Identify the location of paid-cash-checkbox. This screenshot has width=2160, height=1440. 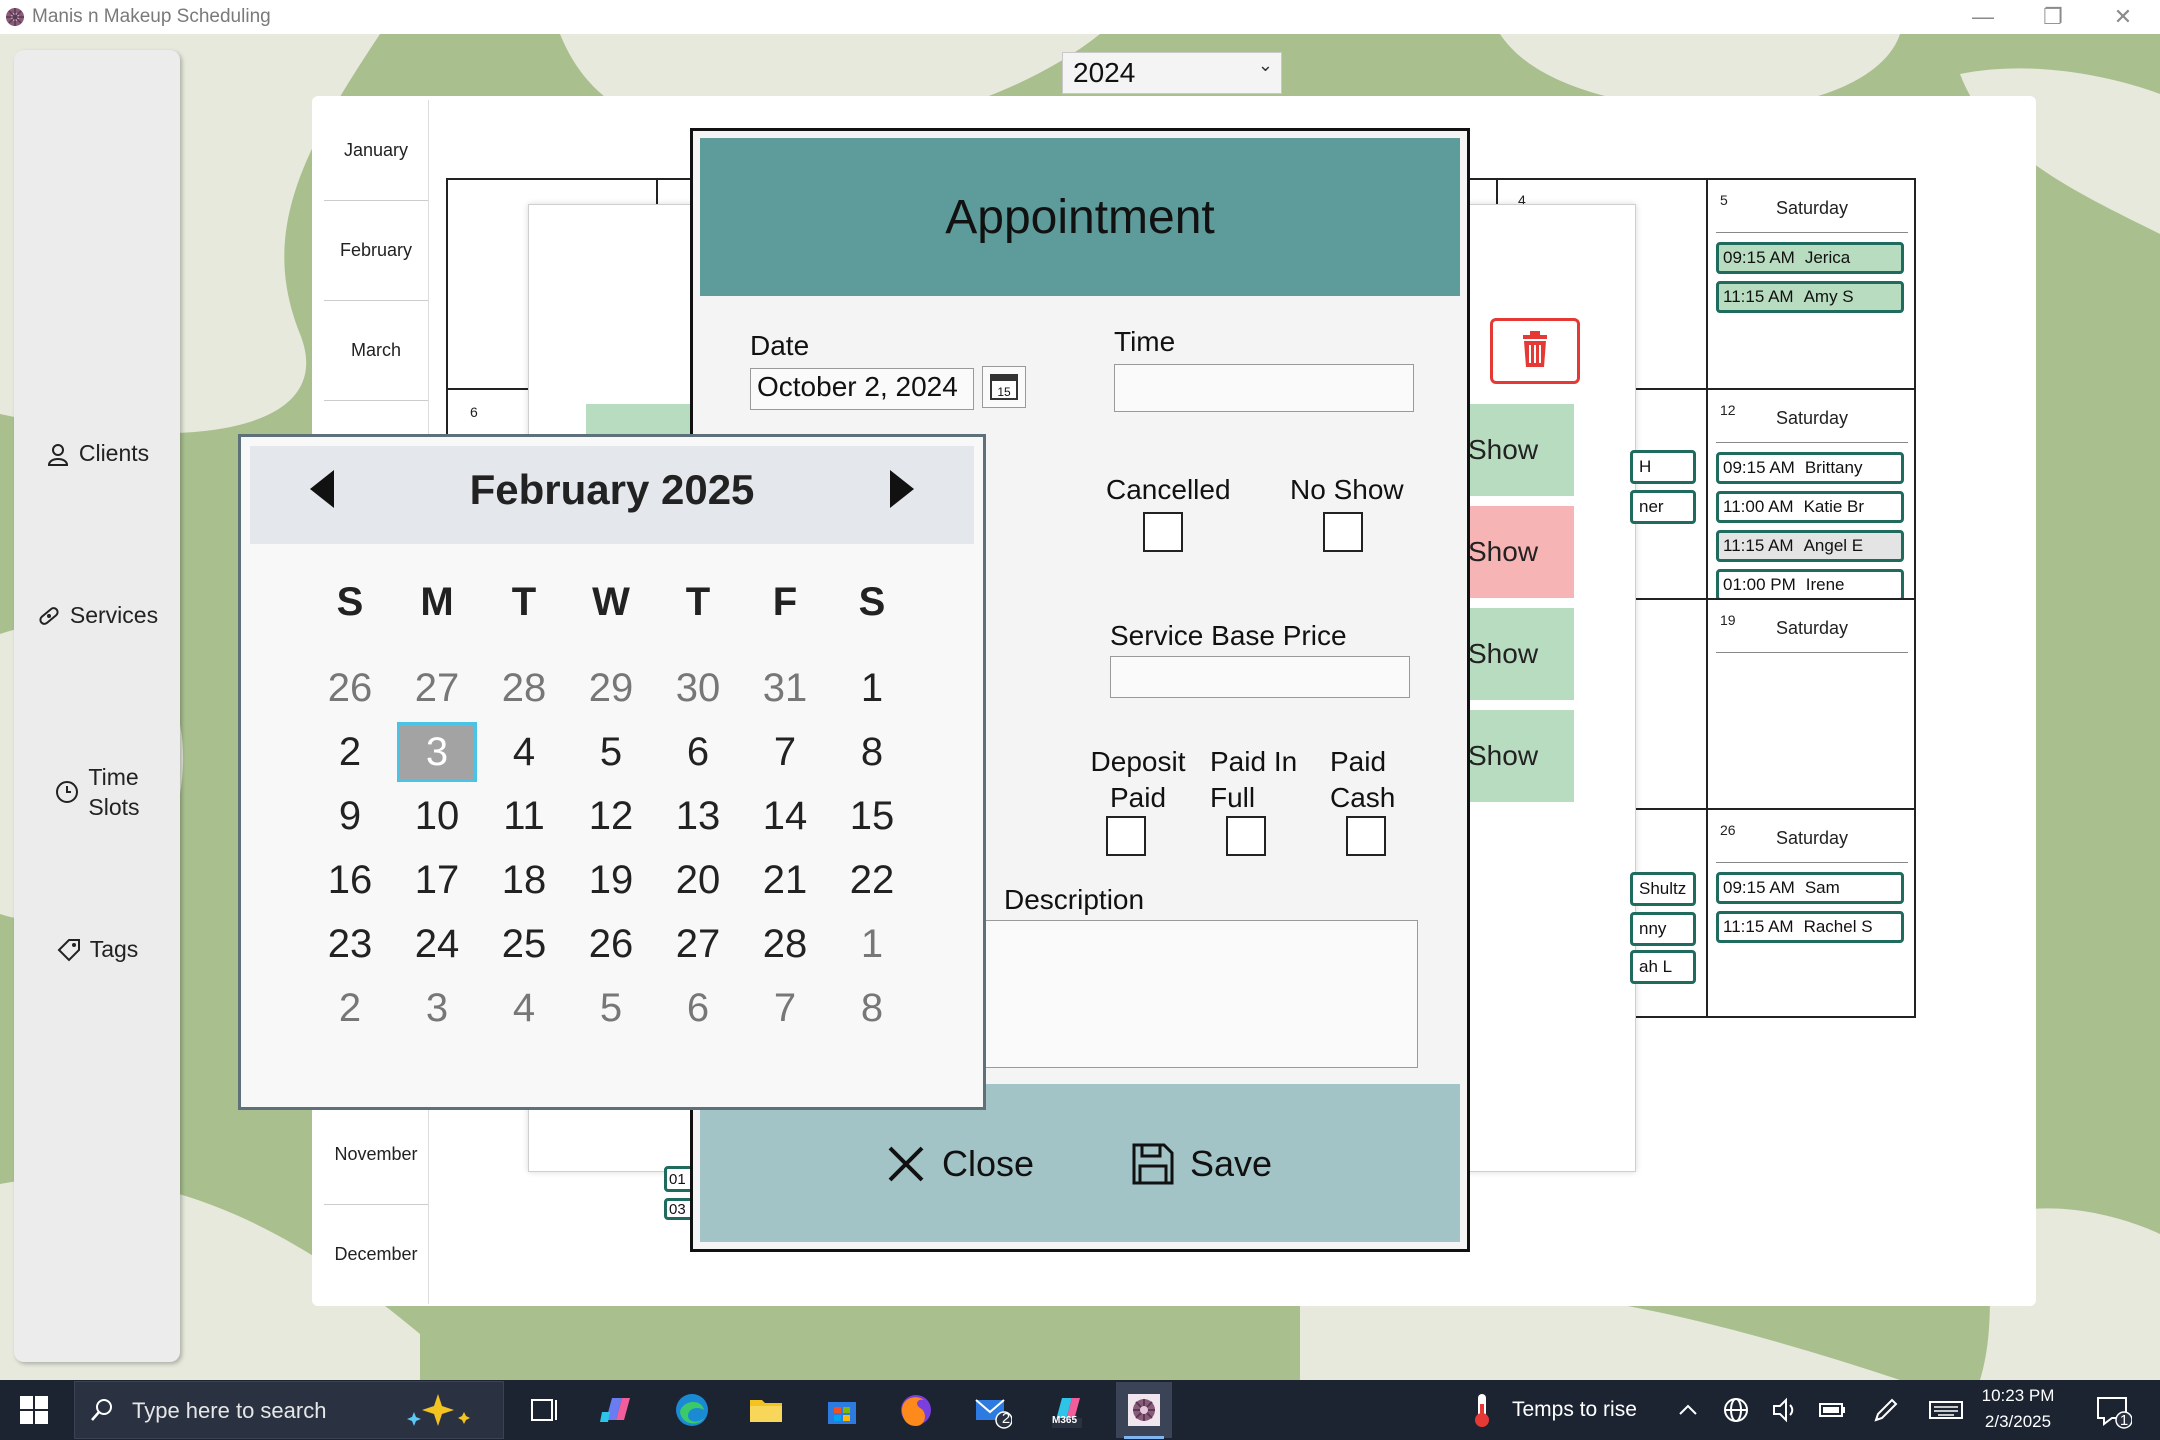
(1366, 836).